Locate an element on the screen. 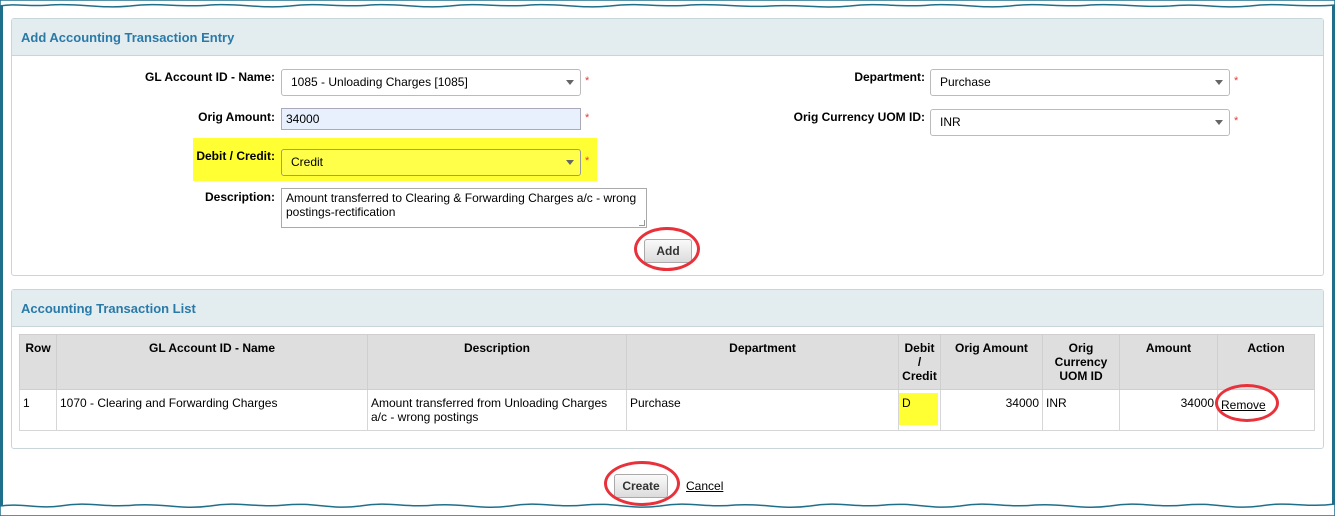 Image resolution: width=1335 pixels, height=516 pixels. column-header-action: Action is located at coordinates (1266, 362).